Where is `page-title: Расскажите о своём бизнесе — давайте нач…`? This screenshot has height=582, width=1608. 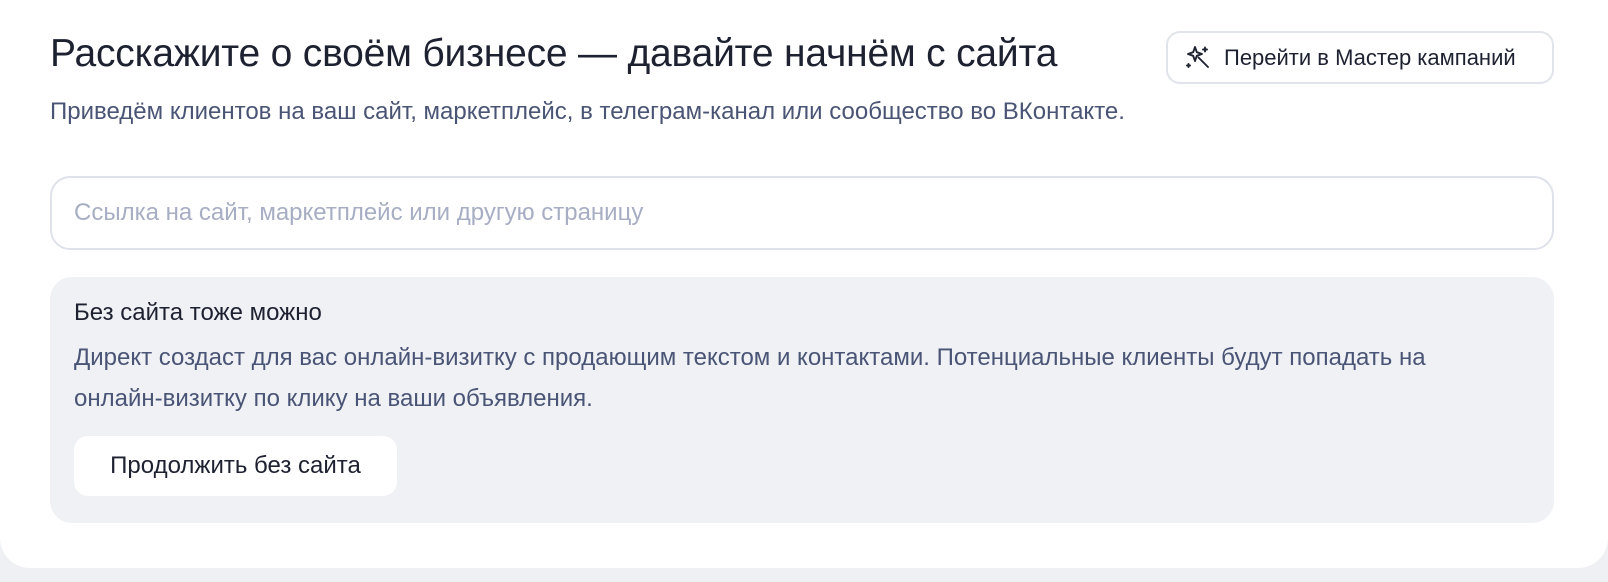
page-title: Расскажите о своём бизнесе — давайте нач… is located at coordinates (554, 53).